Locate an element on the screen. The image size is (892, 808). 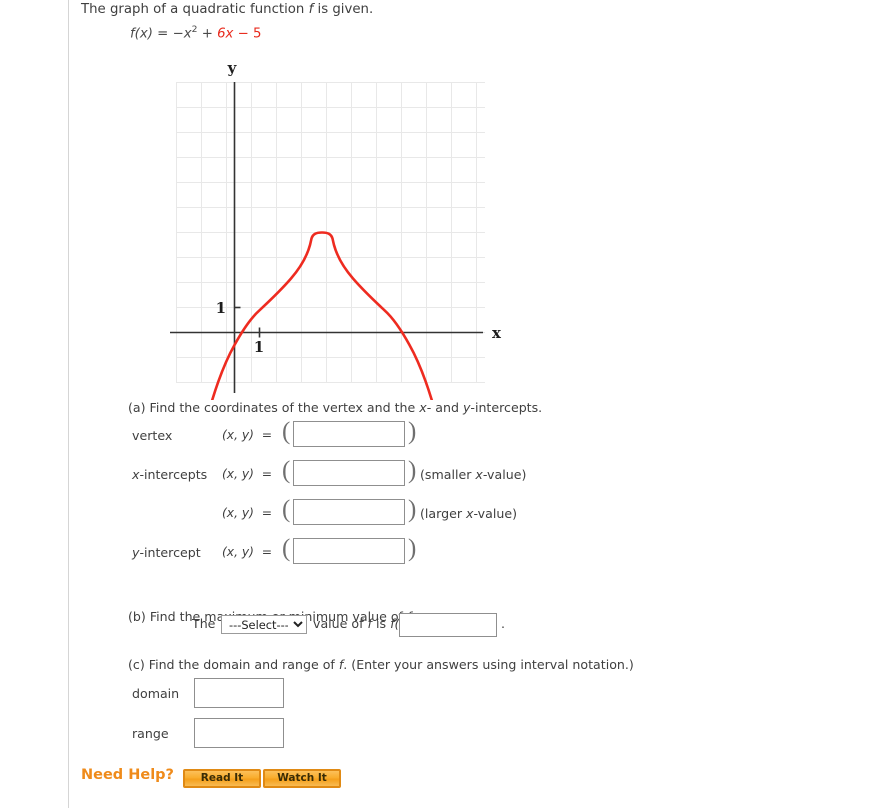
y-intercept-open-paren: ( is located at coordinates (286, 548).